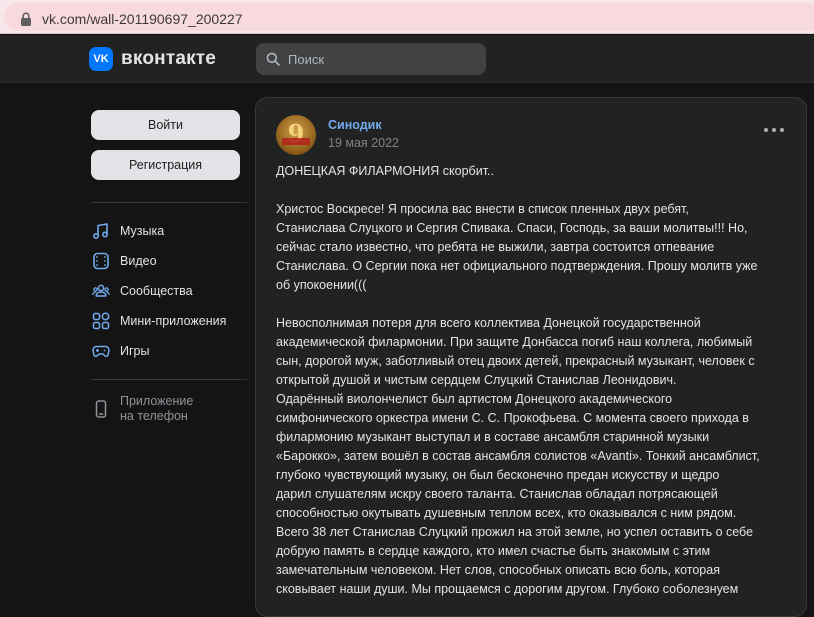 This screenshot has width=814, height=617. Describe the element at coordinates (383, 59) in the screenshot. I see `search-input` at that location.